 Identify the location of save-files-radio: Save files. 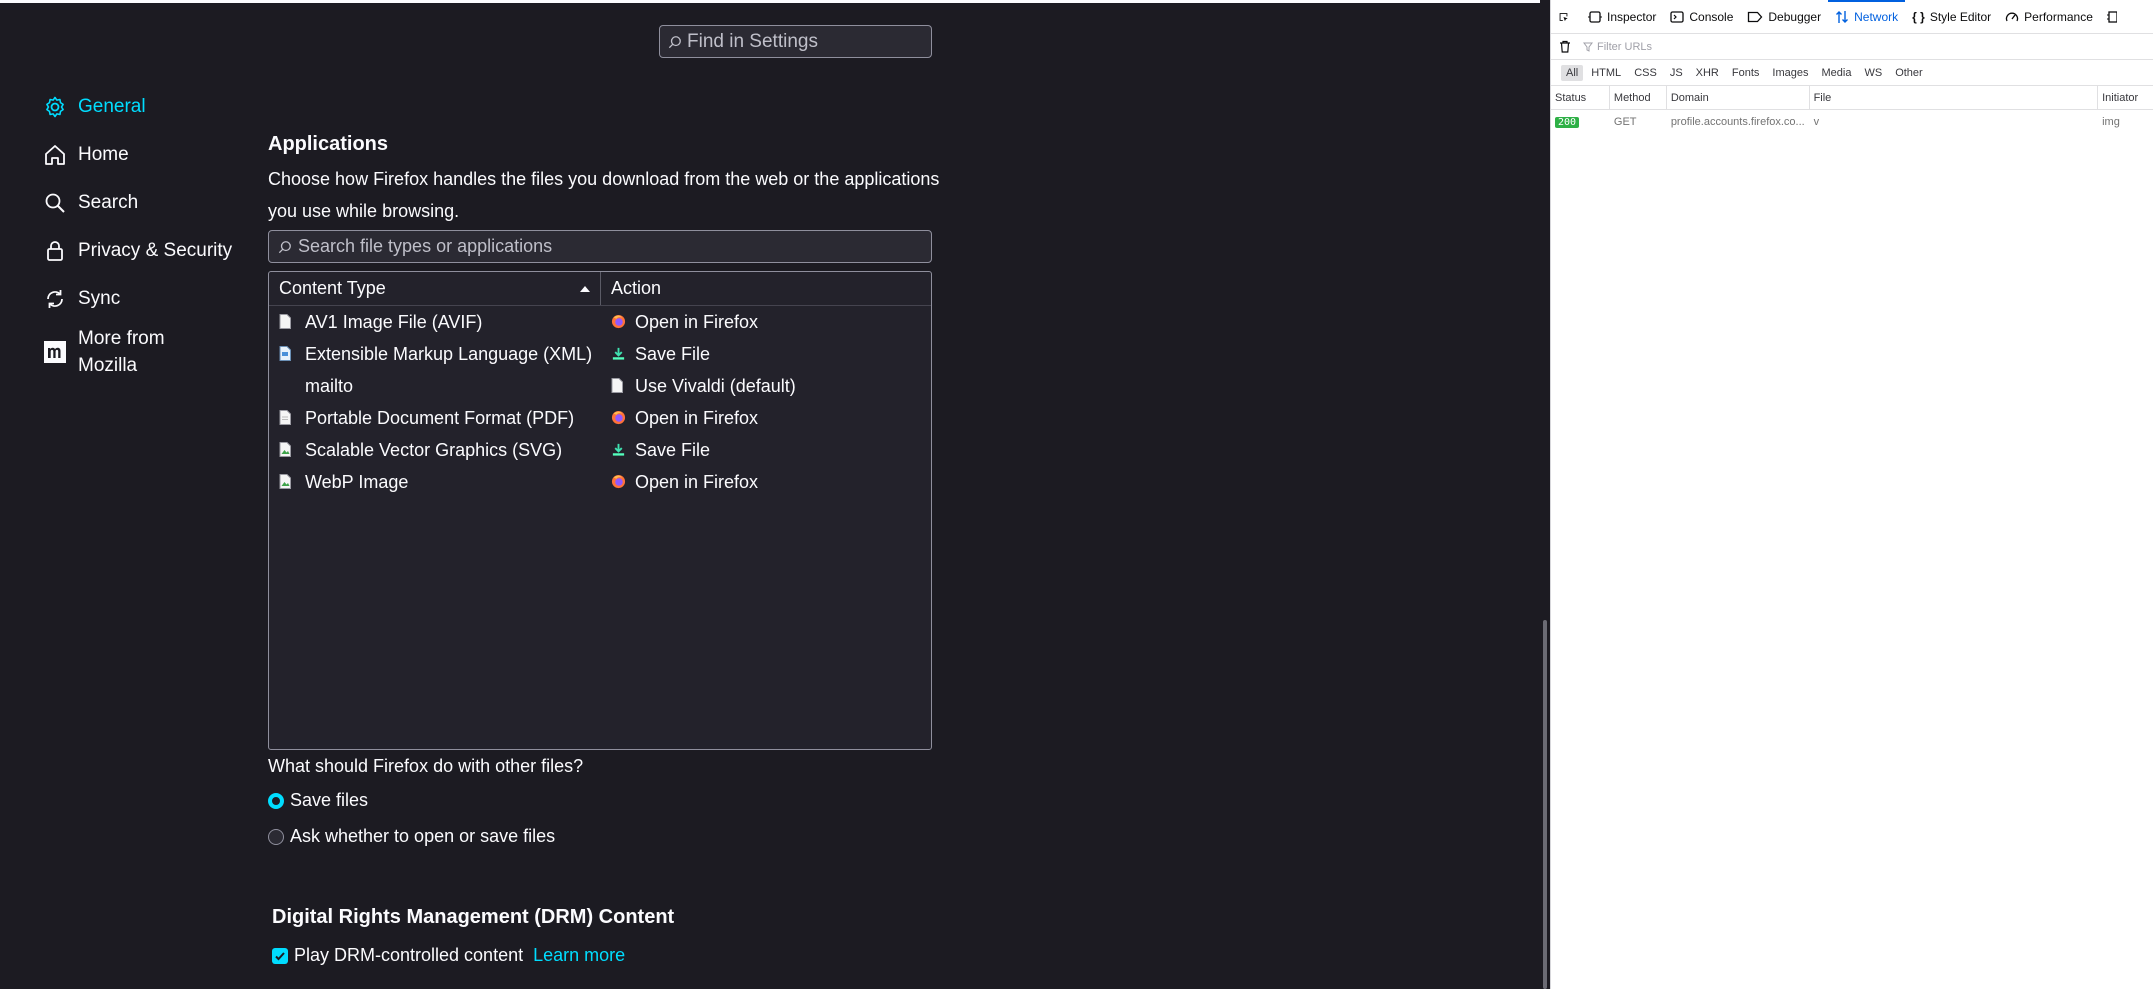
(318, 800).